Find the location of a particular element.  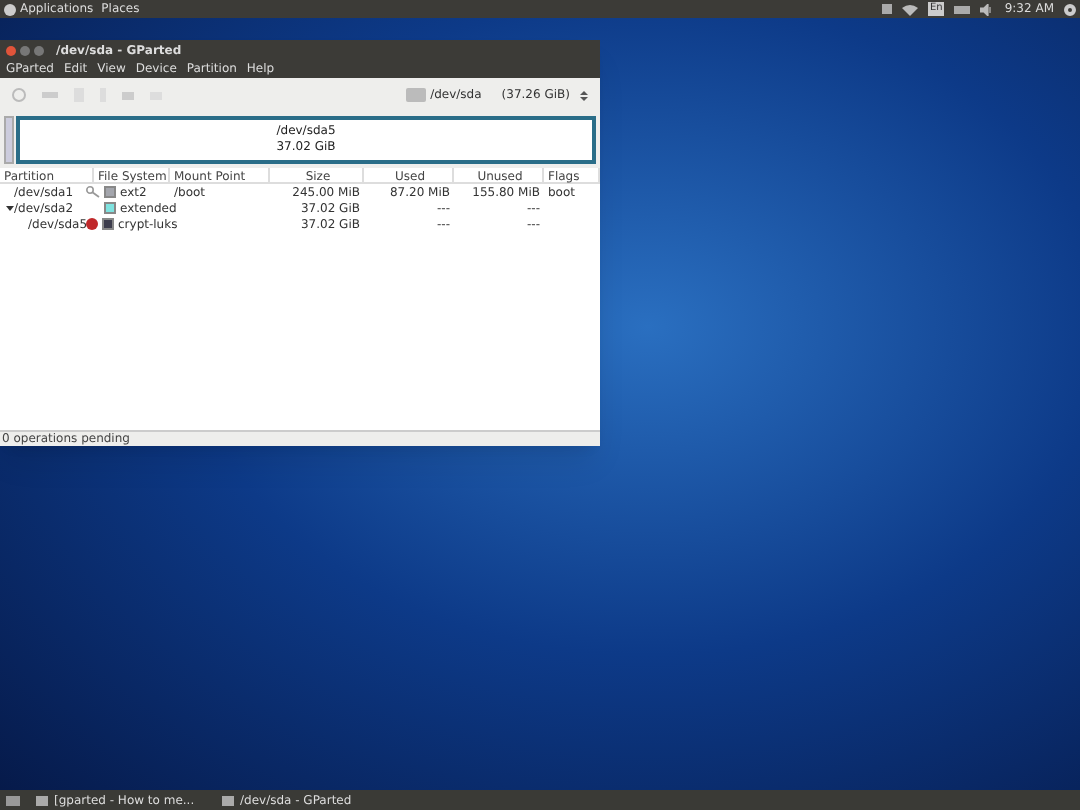

dropdown-icon is located at coordinates (584, 95).